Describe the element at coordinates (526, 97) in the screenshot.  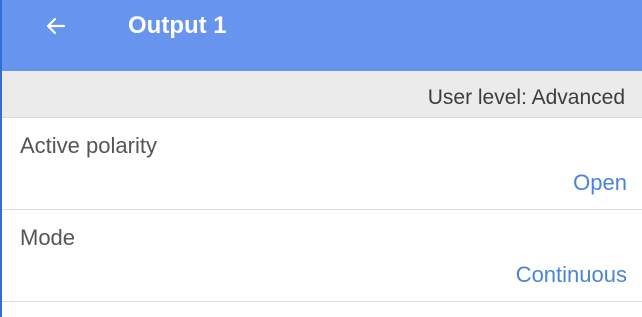
I see `user-level-label: User level: Advanced` at that location.